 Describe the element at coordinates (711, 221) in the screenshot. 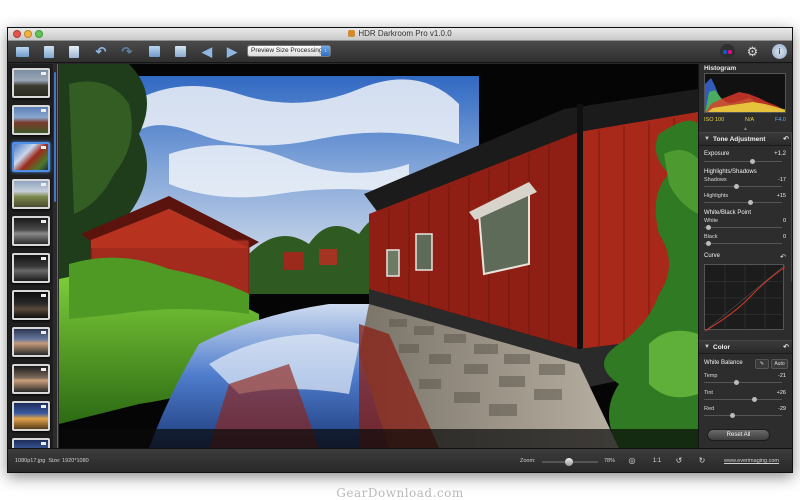

I see `white-label: White` at that location.